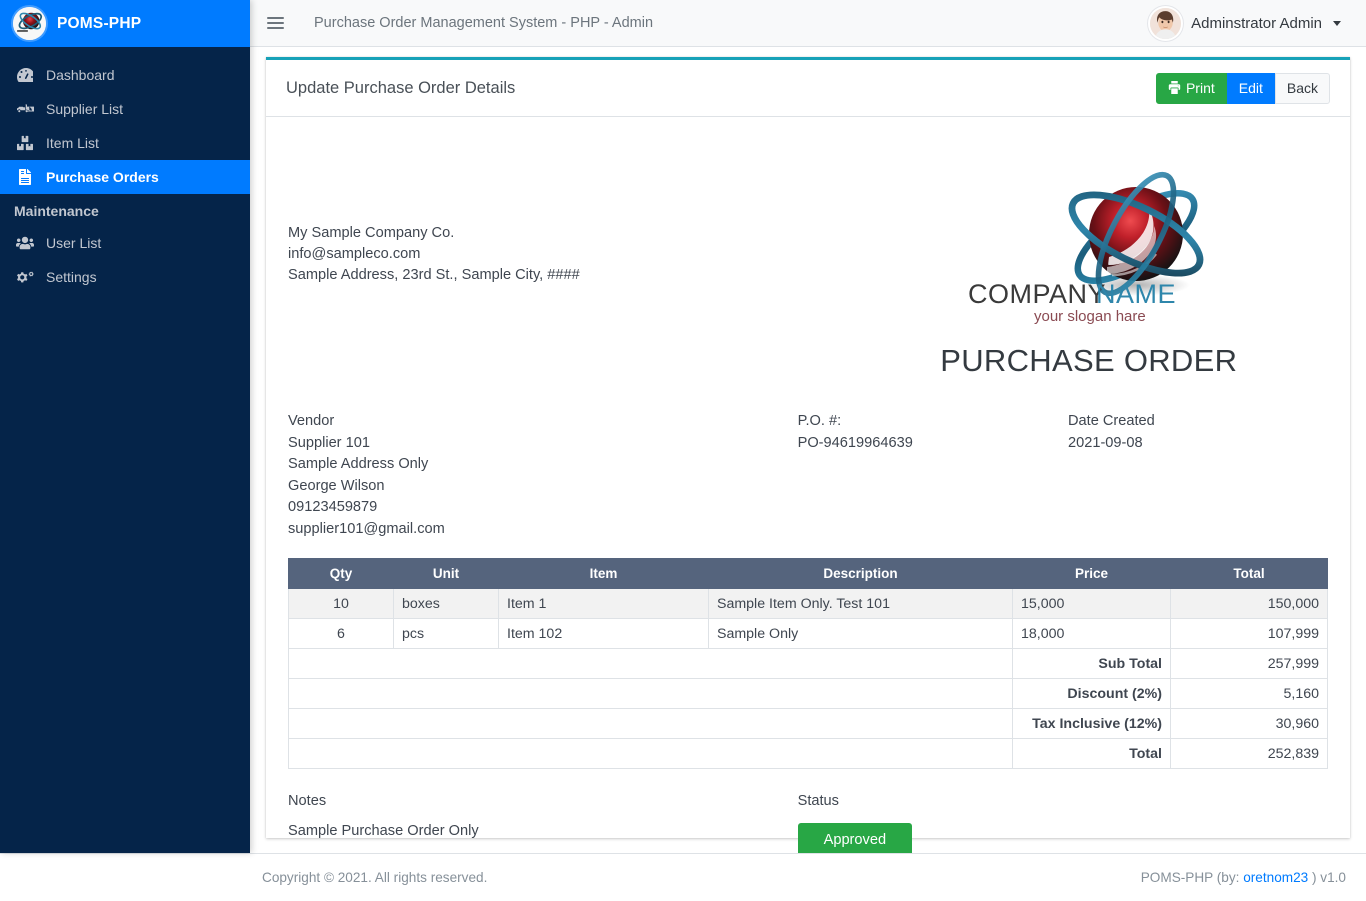  Describe the element at coordinates (1174, 88) in the screenshot. I see `printer-icon` at that location.